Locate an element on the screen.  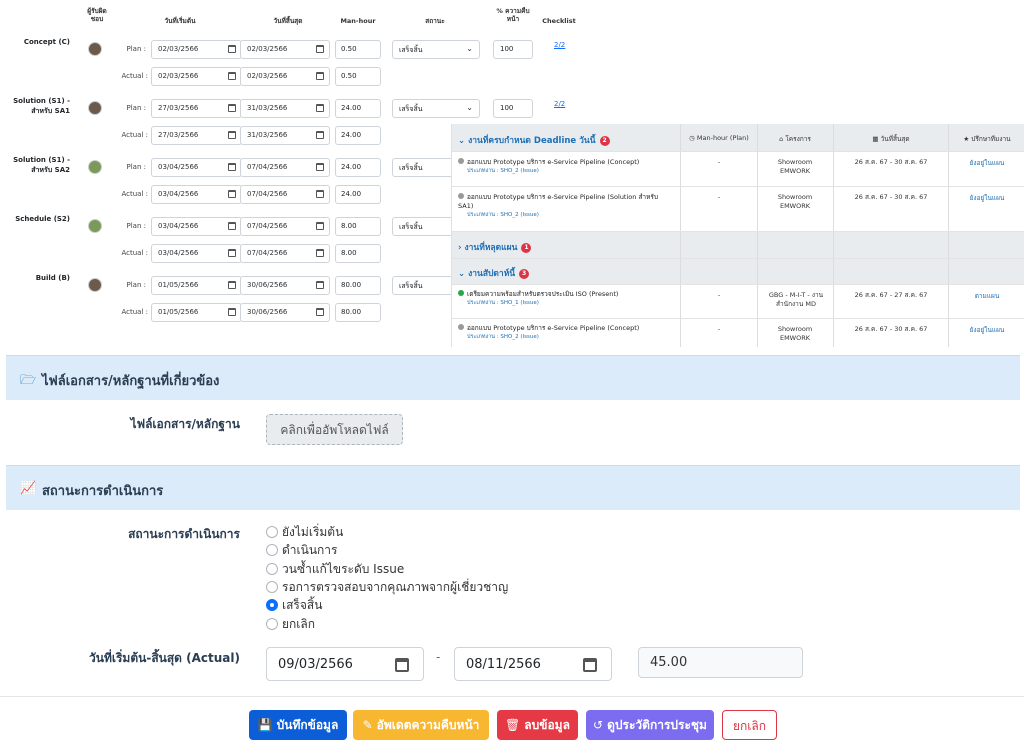
plan-manhour-input: 80.00 is located at coordinates (358, 285).